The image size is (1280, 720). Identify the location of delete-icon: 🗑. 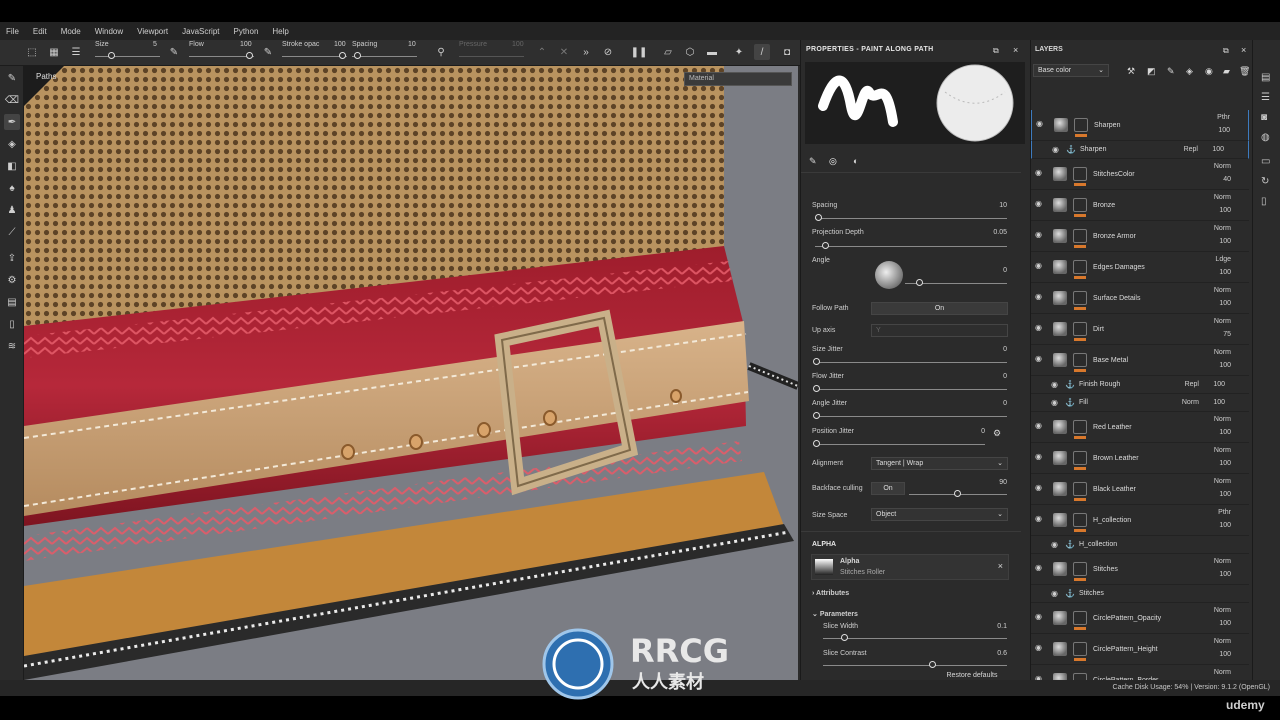
(1244, 71).